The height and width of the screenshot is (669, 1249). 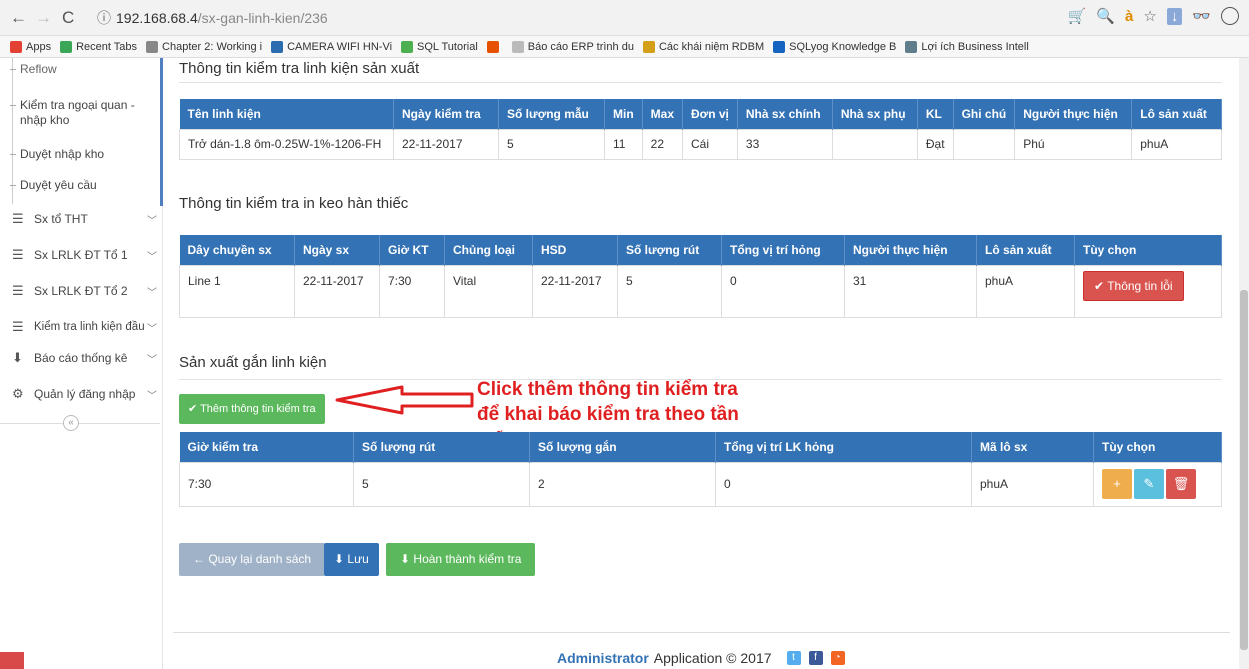 I want to click on table-cell: Line 1, so click(x=237, y=291).